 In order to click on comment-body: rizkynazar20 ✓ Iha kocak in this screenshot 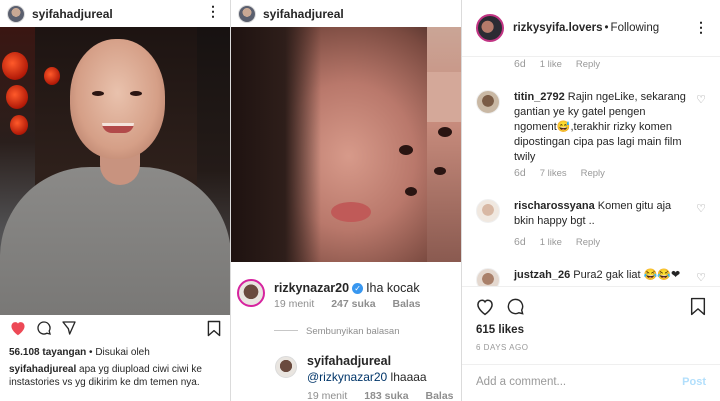, I will do `click(347, 288)`.